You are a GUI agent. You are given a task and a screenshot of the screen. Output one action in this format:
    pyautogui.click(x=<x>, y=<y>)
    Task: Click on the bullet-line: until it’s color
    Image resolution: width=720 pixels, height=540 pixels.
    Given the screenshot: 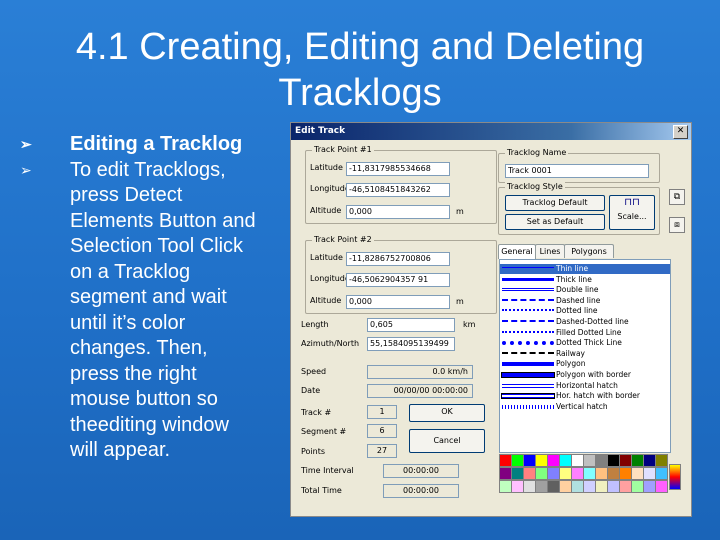 What is the action you would take?
    pyautogui.click(x=128, y=322)
    